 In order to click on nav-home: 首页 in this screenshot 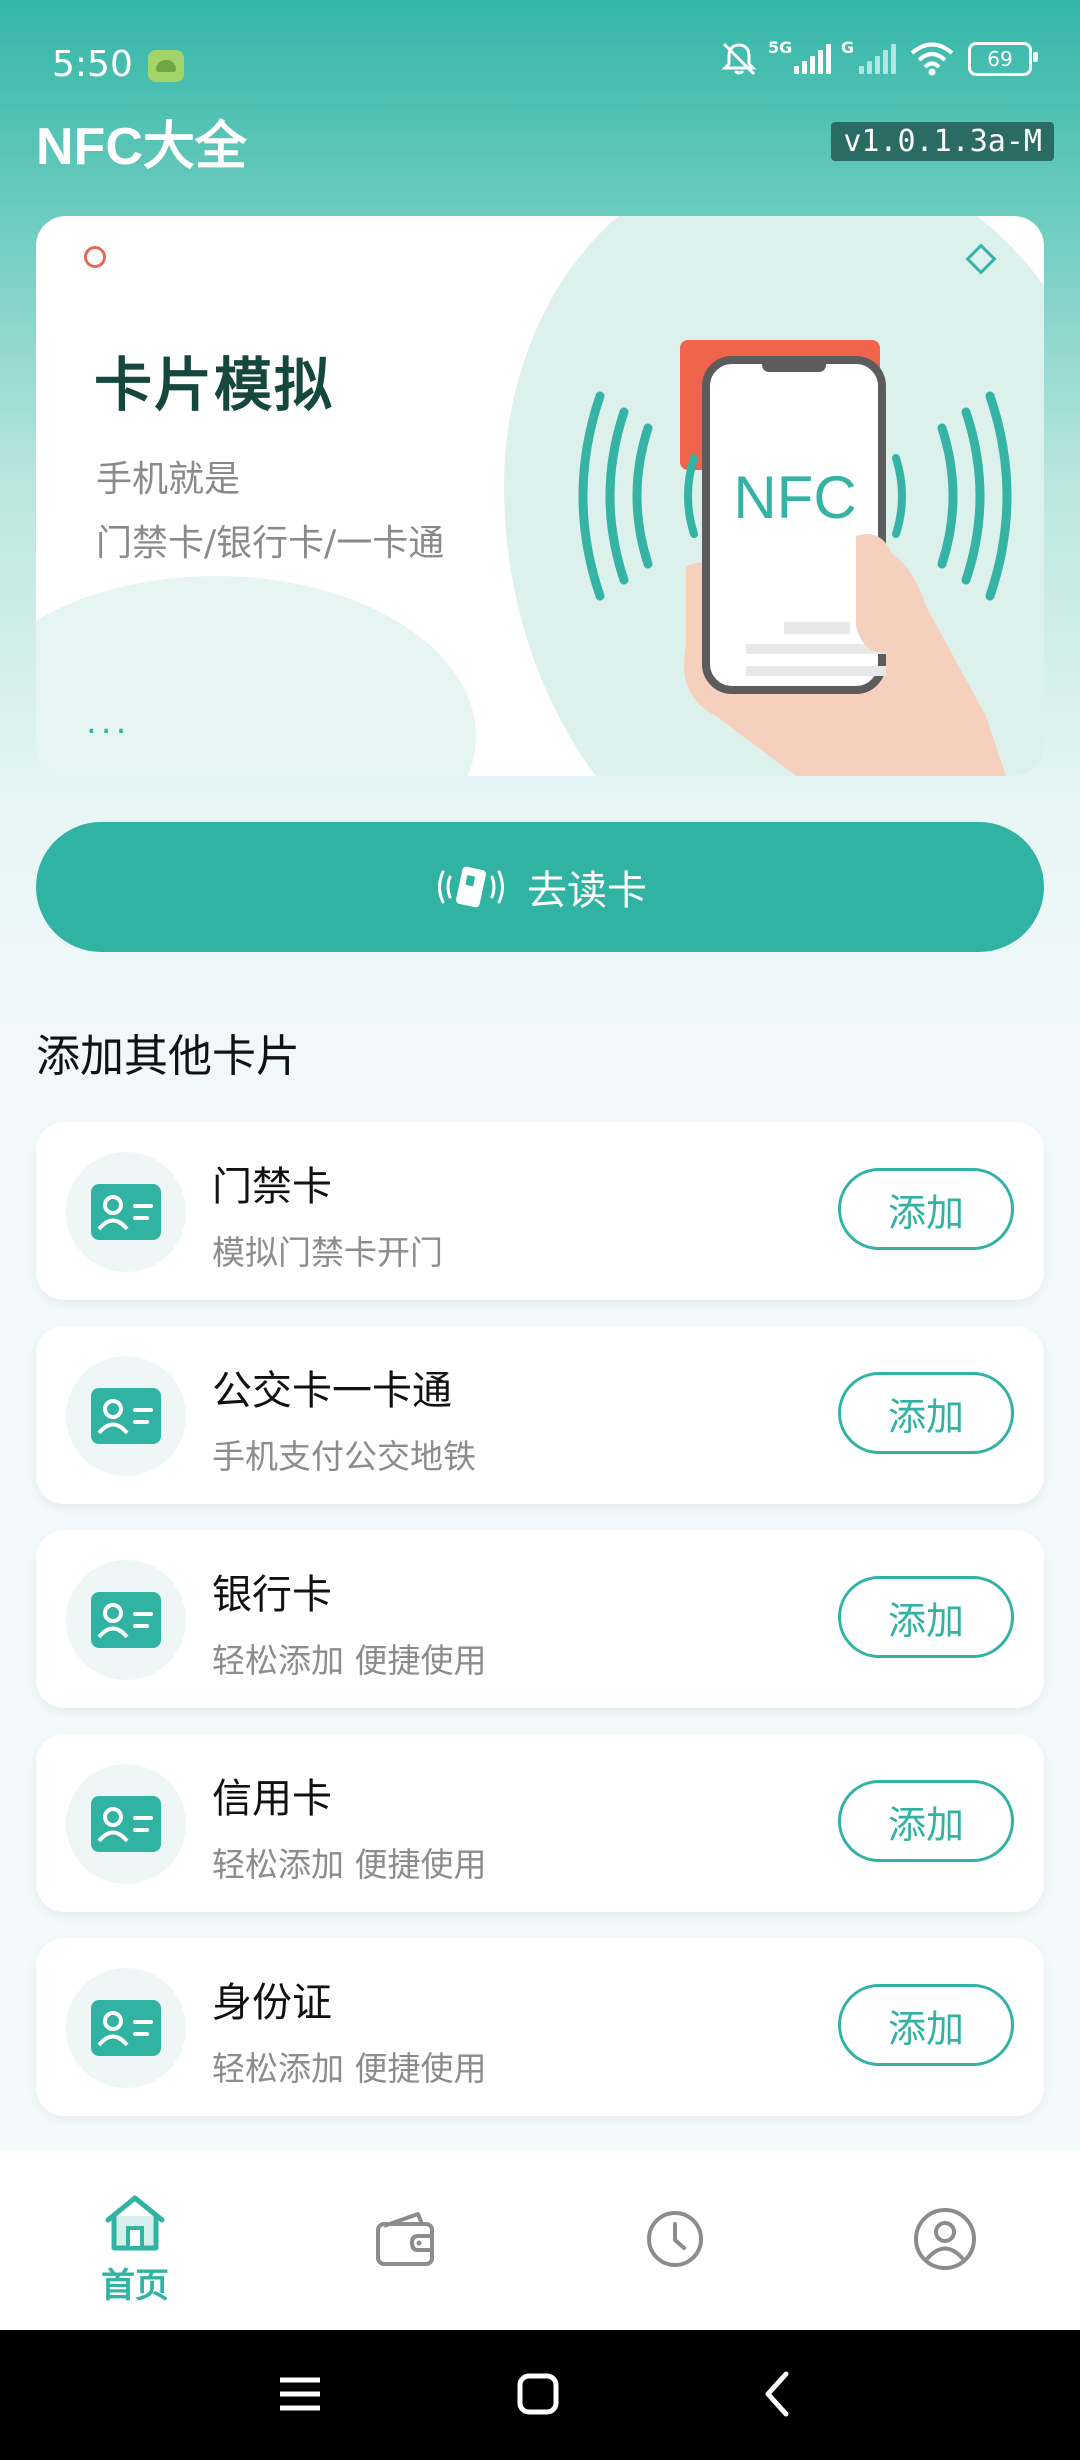, I will do `click(135, 2240)`.